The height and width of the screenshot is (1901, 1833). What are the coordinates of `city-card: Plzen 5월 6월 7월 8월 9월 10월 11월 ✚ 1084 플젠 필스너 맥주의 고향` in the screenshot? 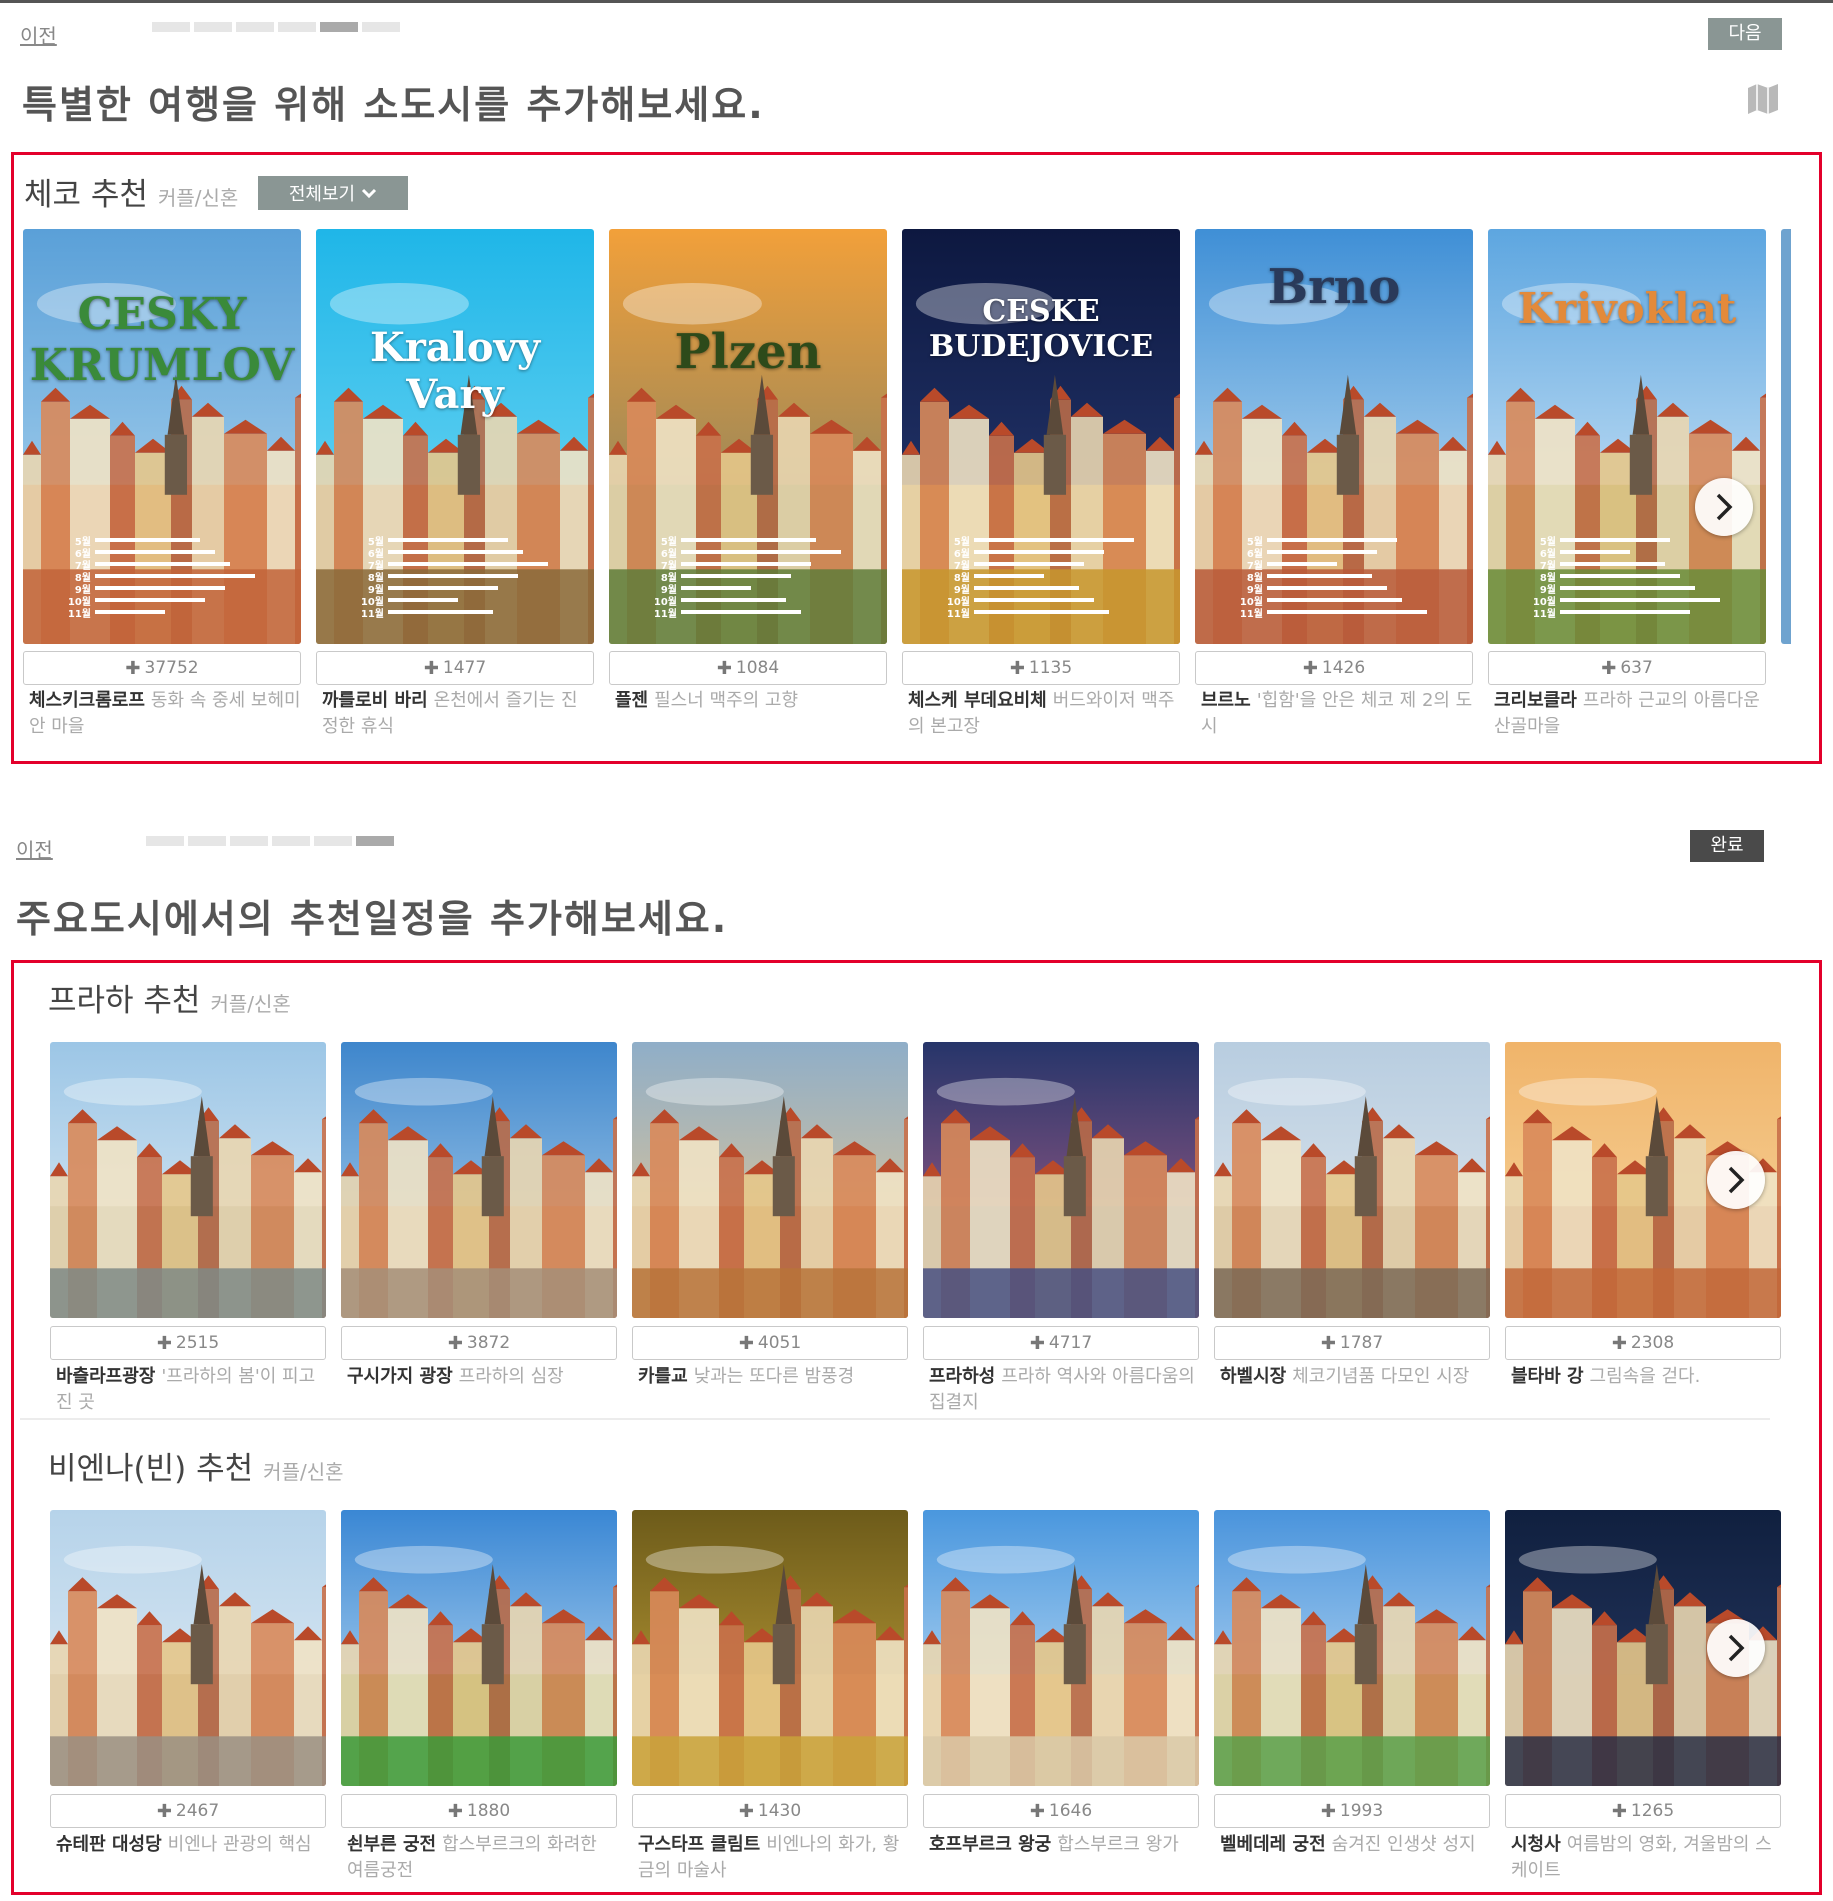 It's located at (748, 489).